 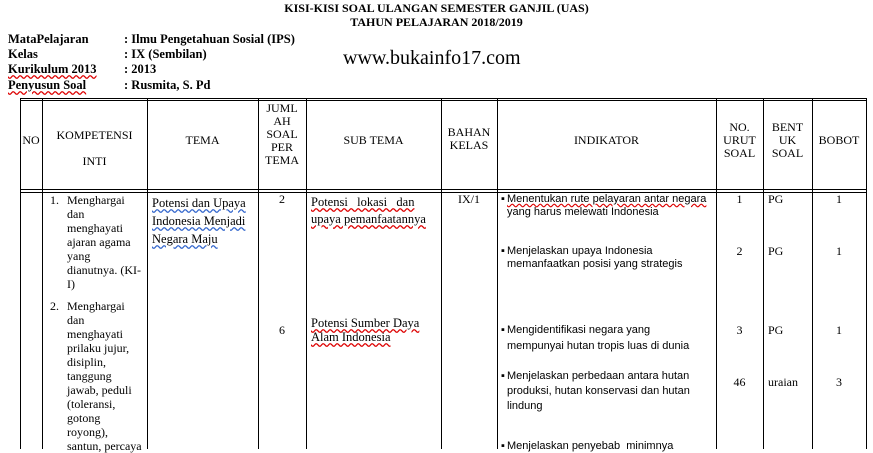 What do you see at coordinates (368, 219) in the screenshot?
I see `subtema-1-line: upaya pemanfaatannya` at bounding box center [368, 219].